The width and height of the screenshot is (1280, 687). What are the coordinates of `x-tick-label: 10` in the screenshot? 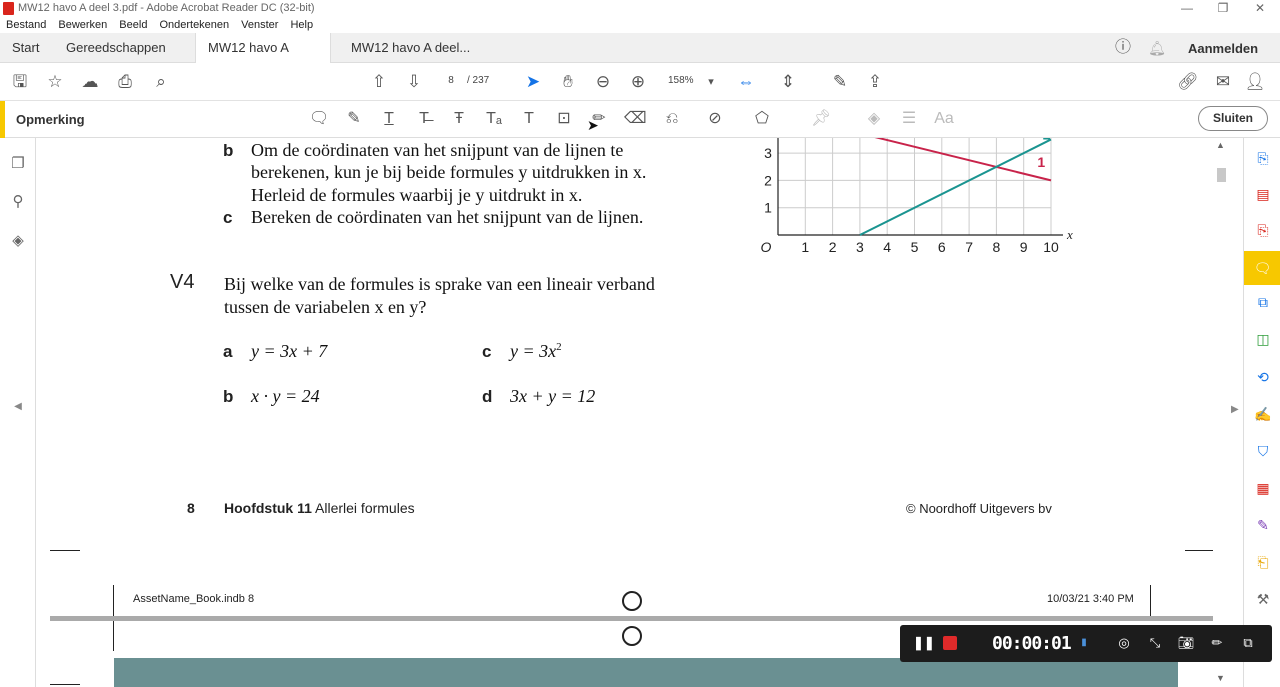 It's located at (1051, 247).